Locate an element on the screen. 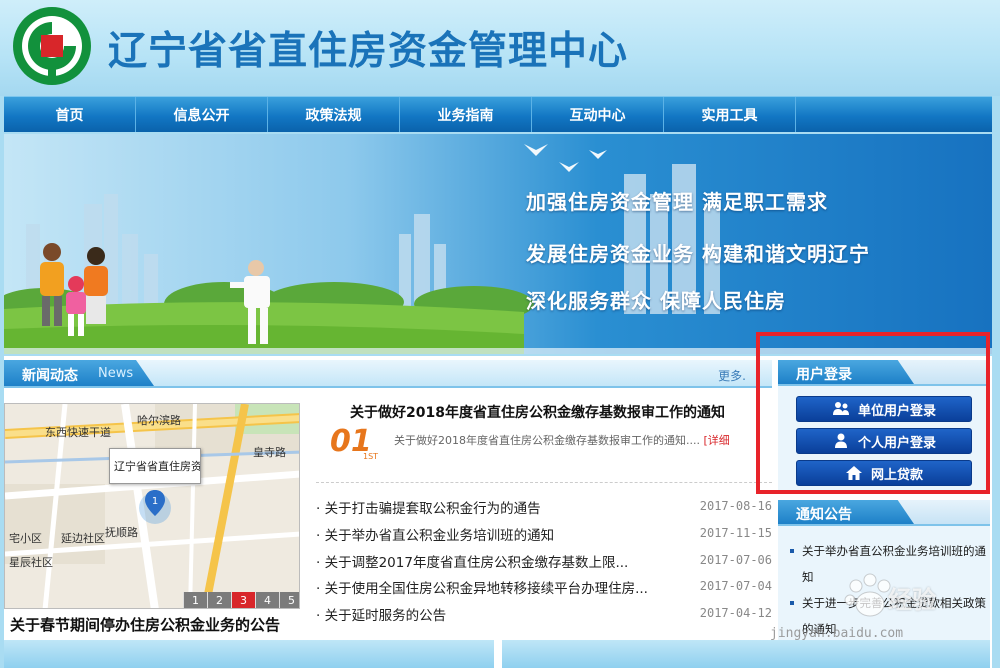 The height and width of the screenshot is (668, 1000). map-label-area2: 延边社区 is located at coordinates (83, 538).